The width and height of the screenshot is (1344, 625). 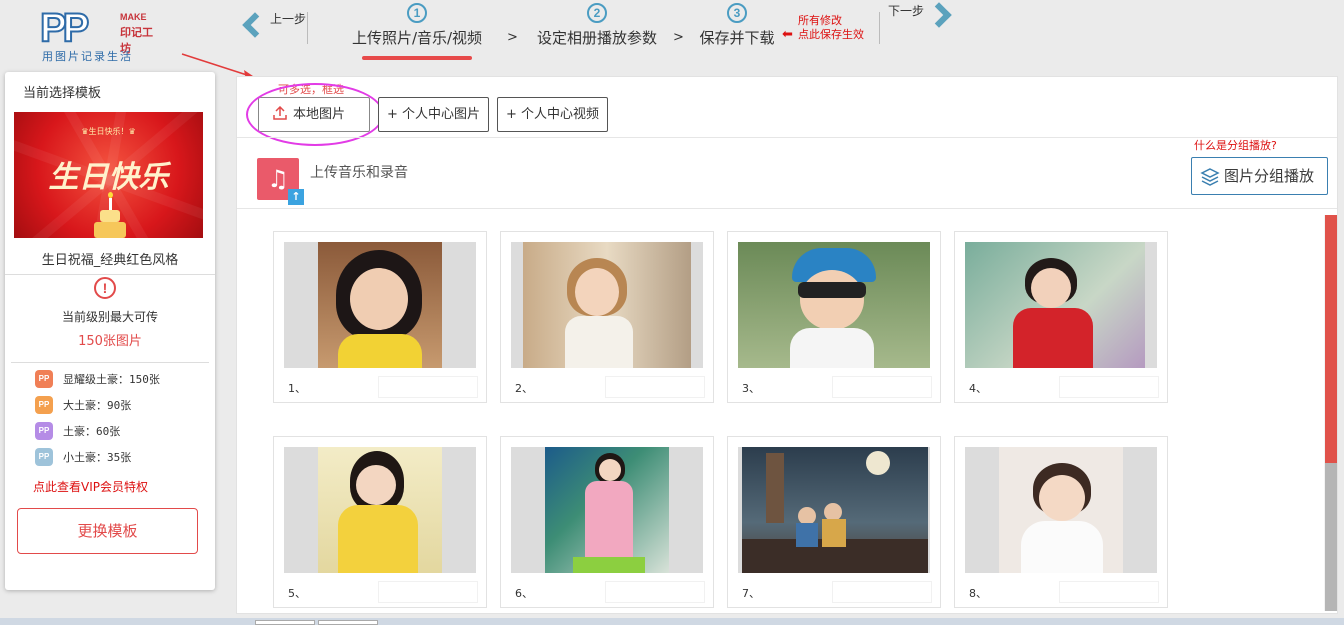 I want to click on music-note-icon: ♫, so click(x=278, y=179).